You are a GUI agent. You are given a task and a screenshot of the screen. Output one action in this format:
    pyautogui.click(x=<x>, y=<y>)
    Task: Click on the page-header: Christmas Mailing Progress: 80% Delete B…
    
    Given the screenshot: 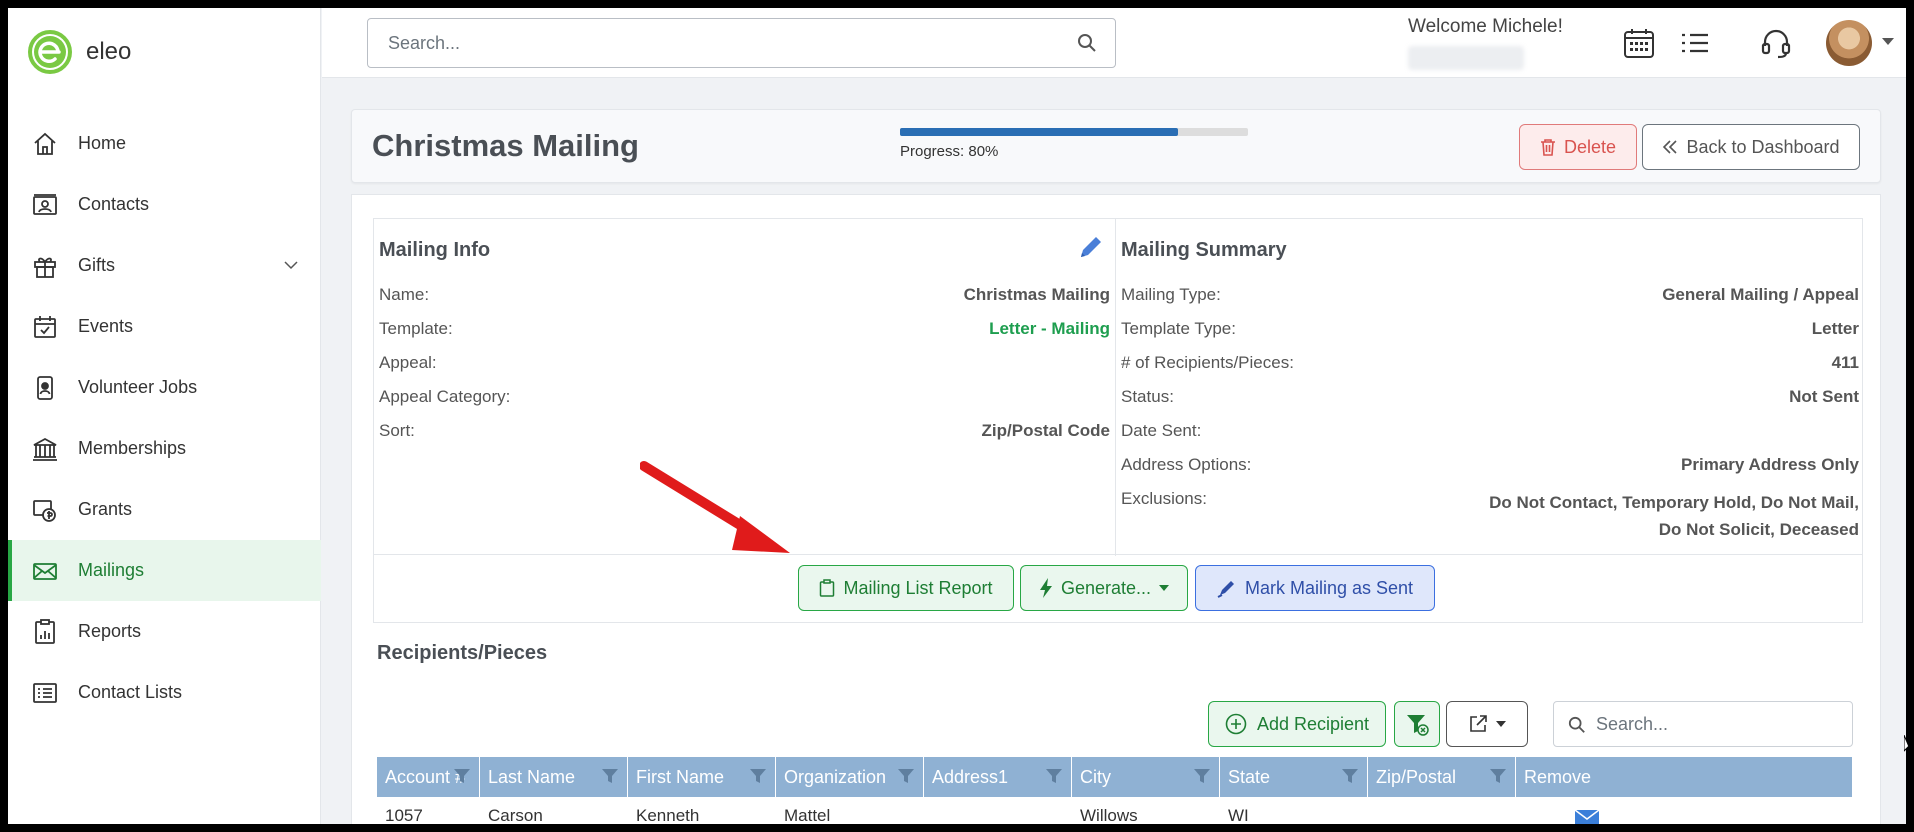 What is the action you would take?
    pyautogui.click(x=1116, y=146)
    